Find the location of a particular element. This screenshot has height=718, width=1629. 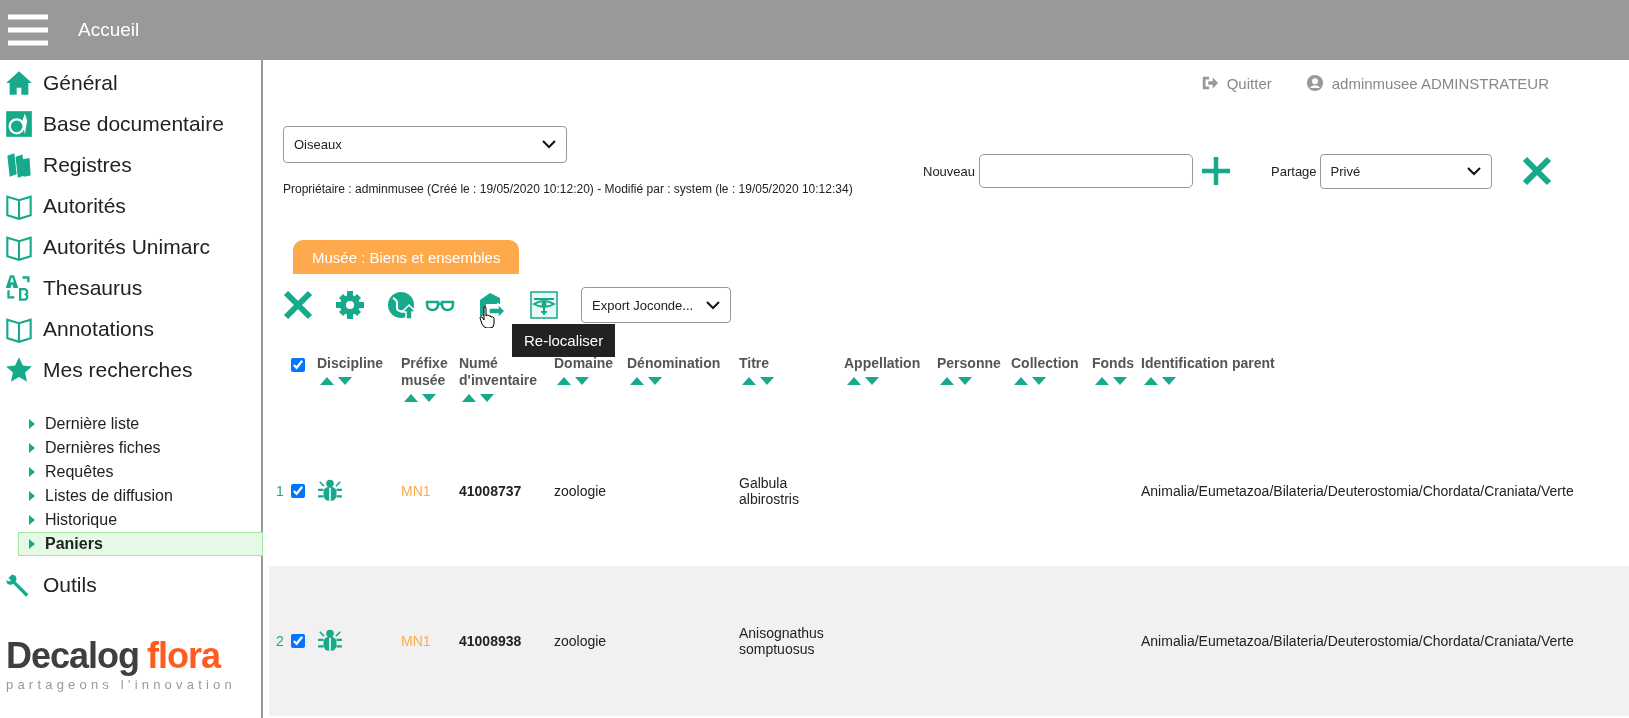

document-icon is located at coordinates (19, 123).